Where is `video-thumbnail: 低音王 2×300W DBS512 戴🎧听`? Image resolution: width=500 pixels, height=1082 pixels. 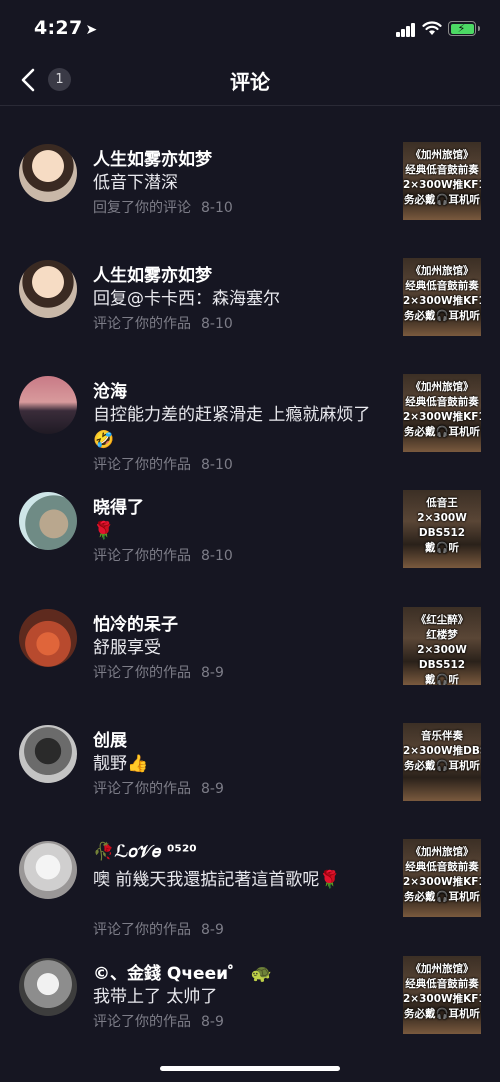 video-thumbnail: 低音王 2×300W DBS512 戴🎧听 is located at coordinates (442, 529).